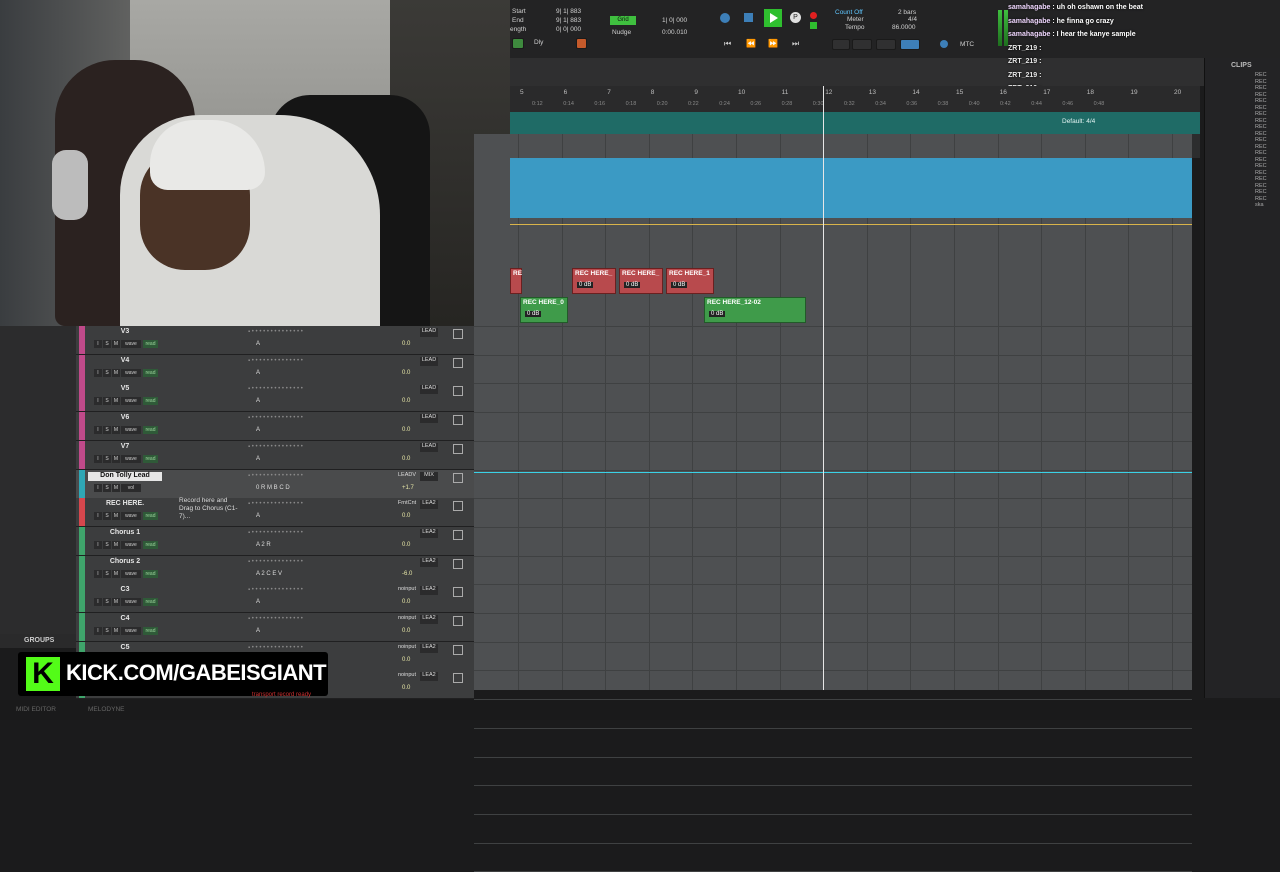 The width and height of the screenshot is (1280, 872). Describe the element at coordinates (813, 15) in the screenshot. I see `record-icon` at that location.